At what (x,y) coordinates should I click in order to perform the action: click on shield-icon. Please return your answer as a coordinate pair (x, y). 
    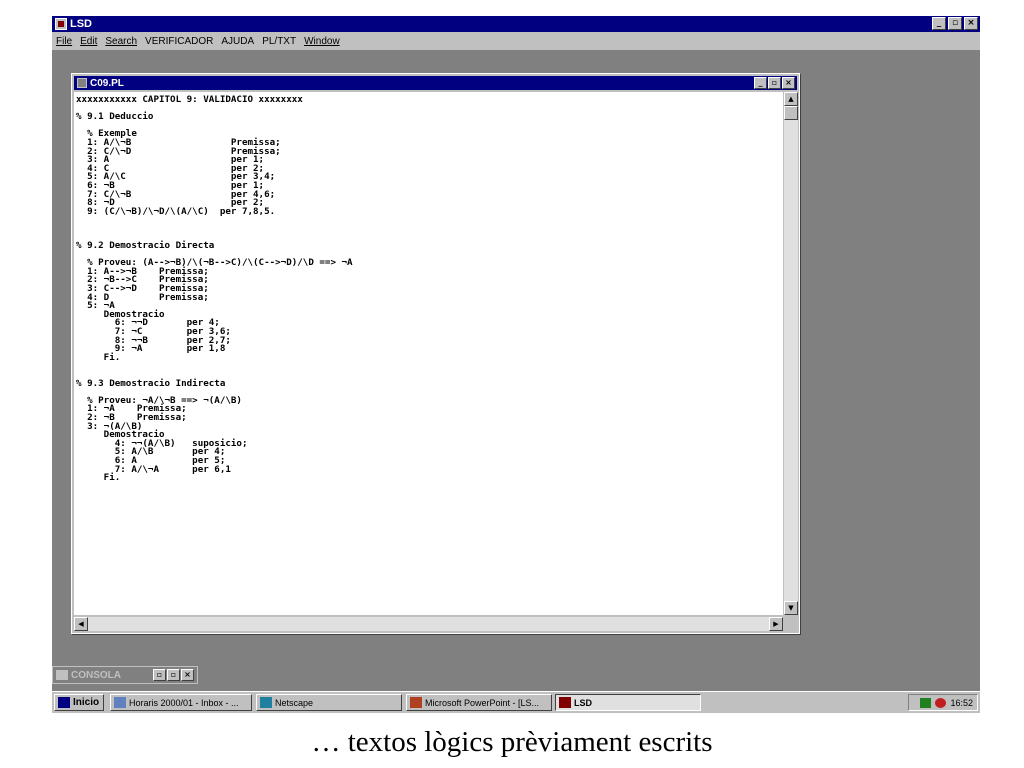
    Looking at the image, I should click on (941, 702).